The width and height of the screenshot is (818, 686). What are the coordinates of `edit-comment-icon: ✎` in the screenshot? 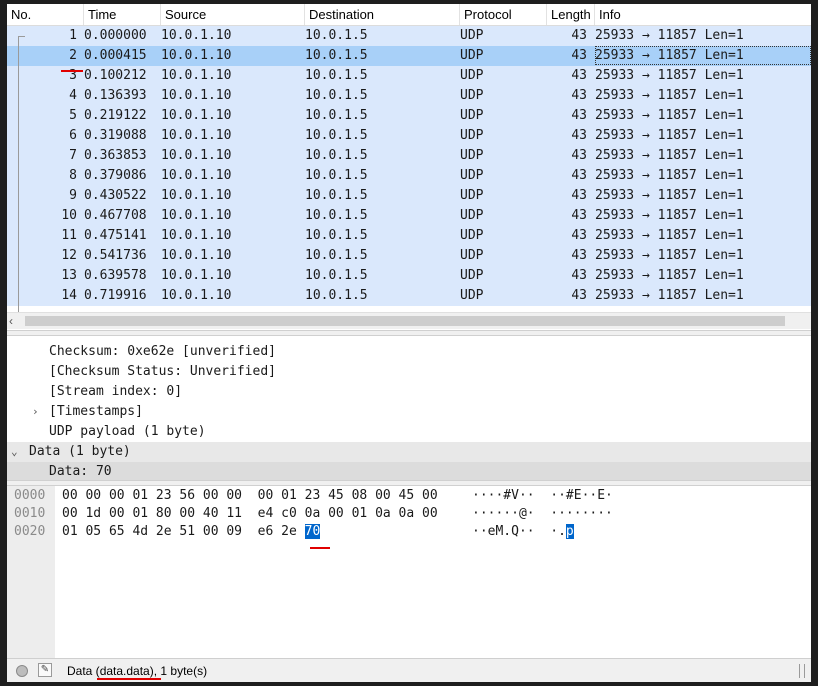 It's located at (45, 670).